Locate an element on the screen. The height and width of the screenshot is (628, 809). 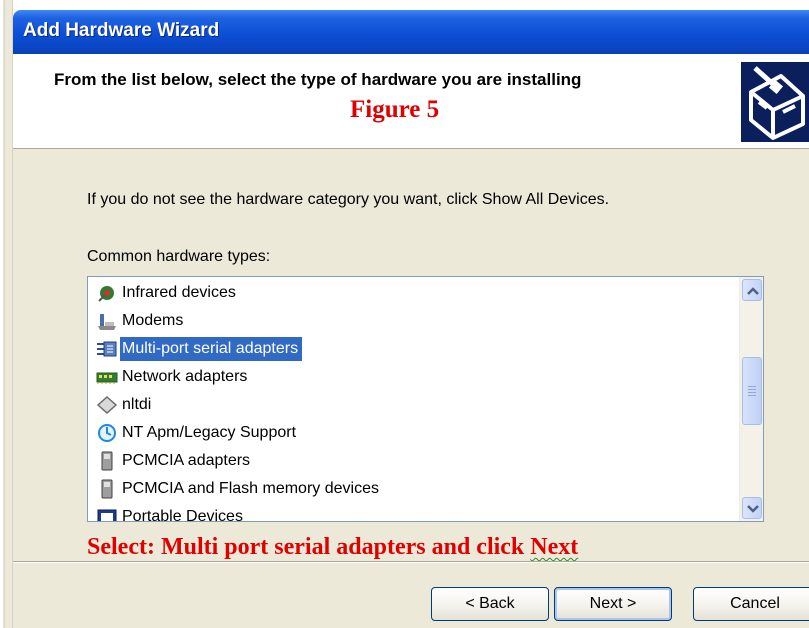
modem-icon is located at coordinates (107, 322).